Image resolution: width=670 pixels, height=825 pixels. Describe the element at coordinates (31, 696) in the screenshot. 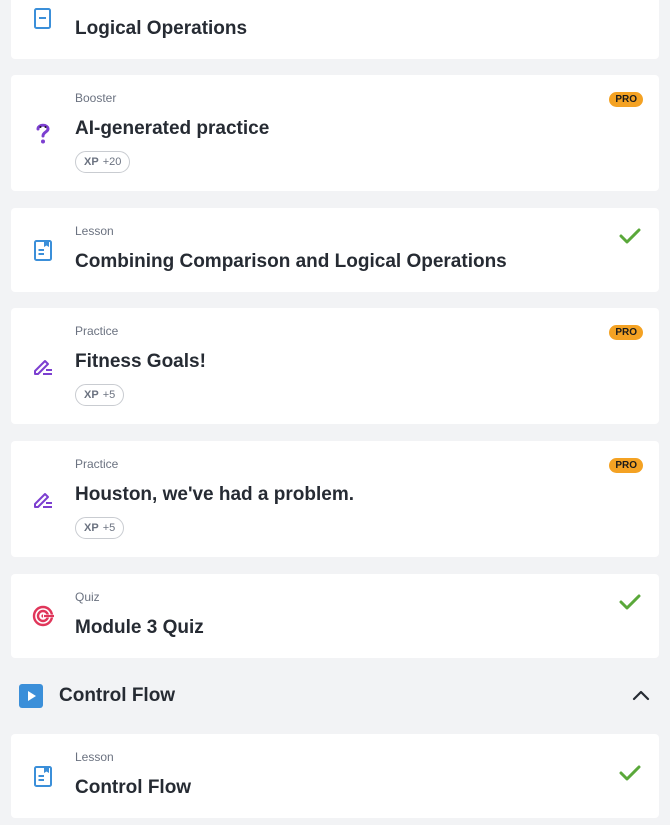

I see `play-icon` at that location.